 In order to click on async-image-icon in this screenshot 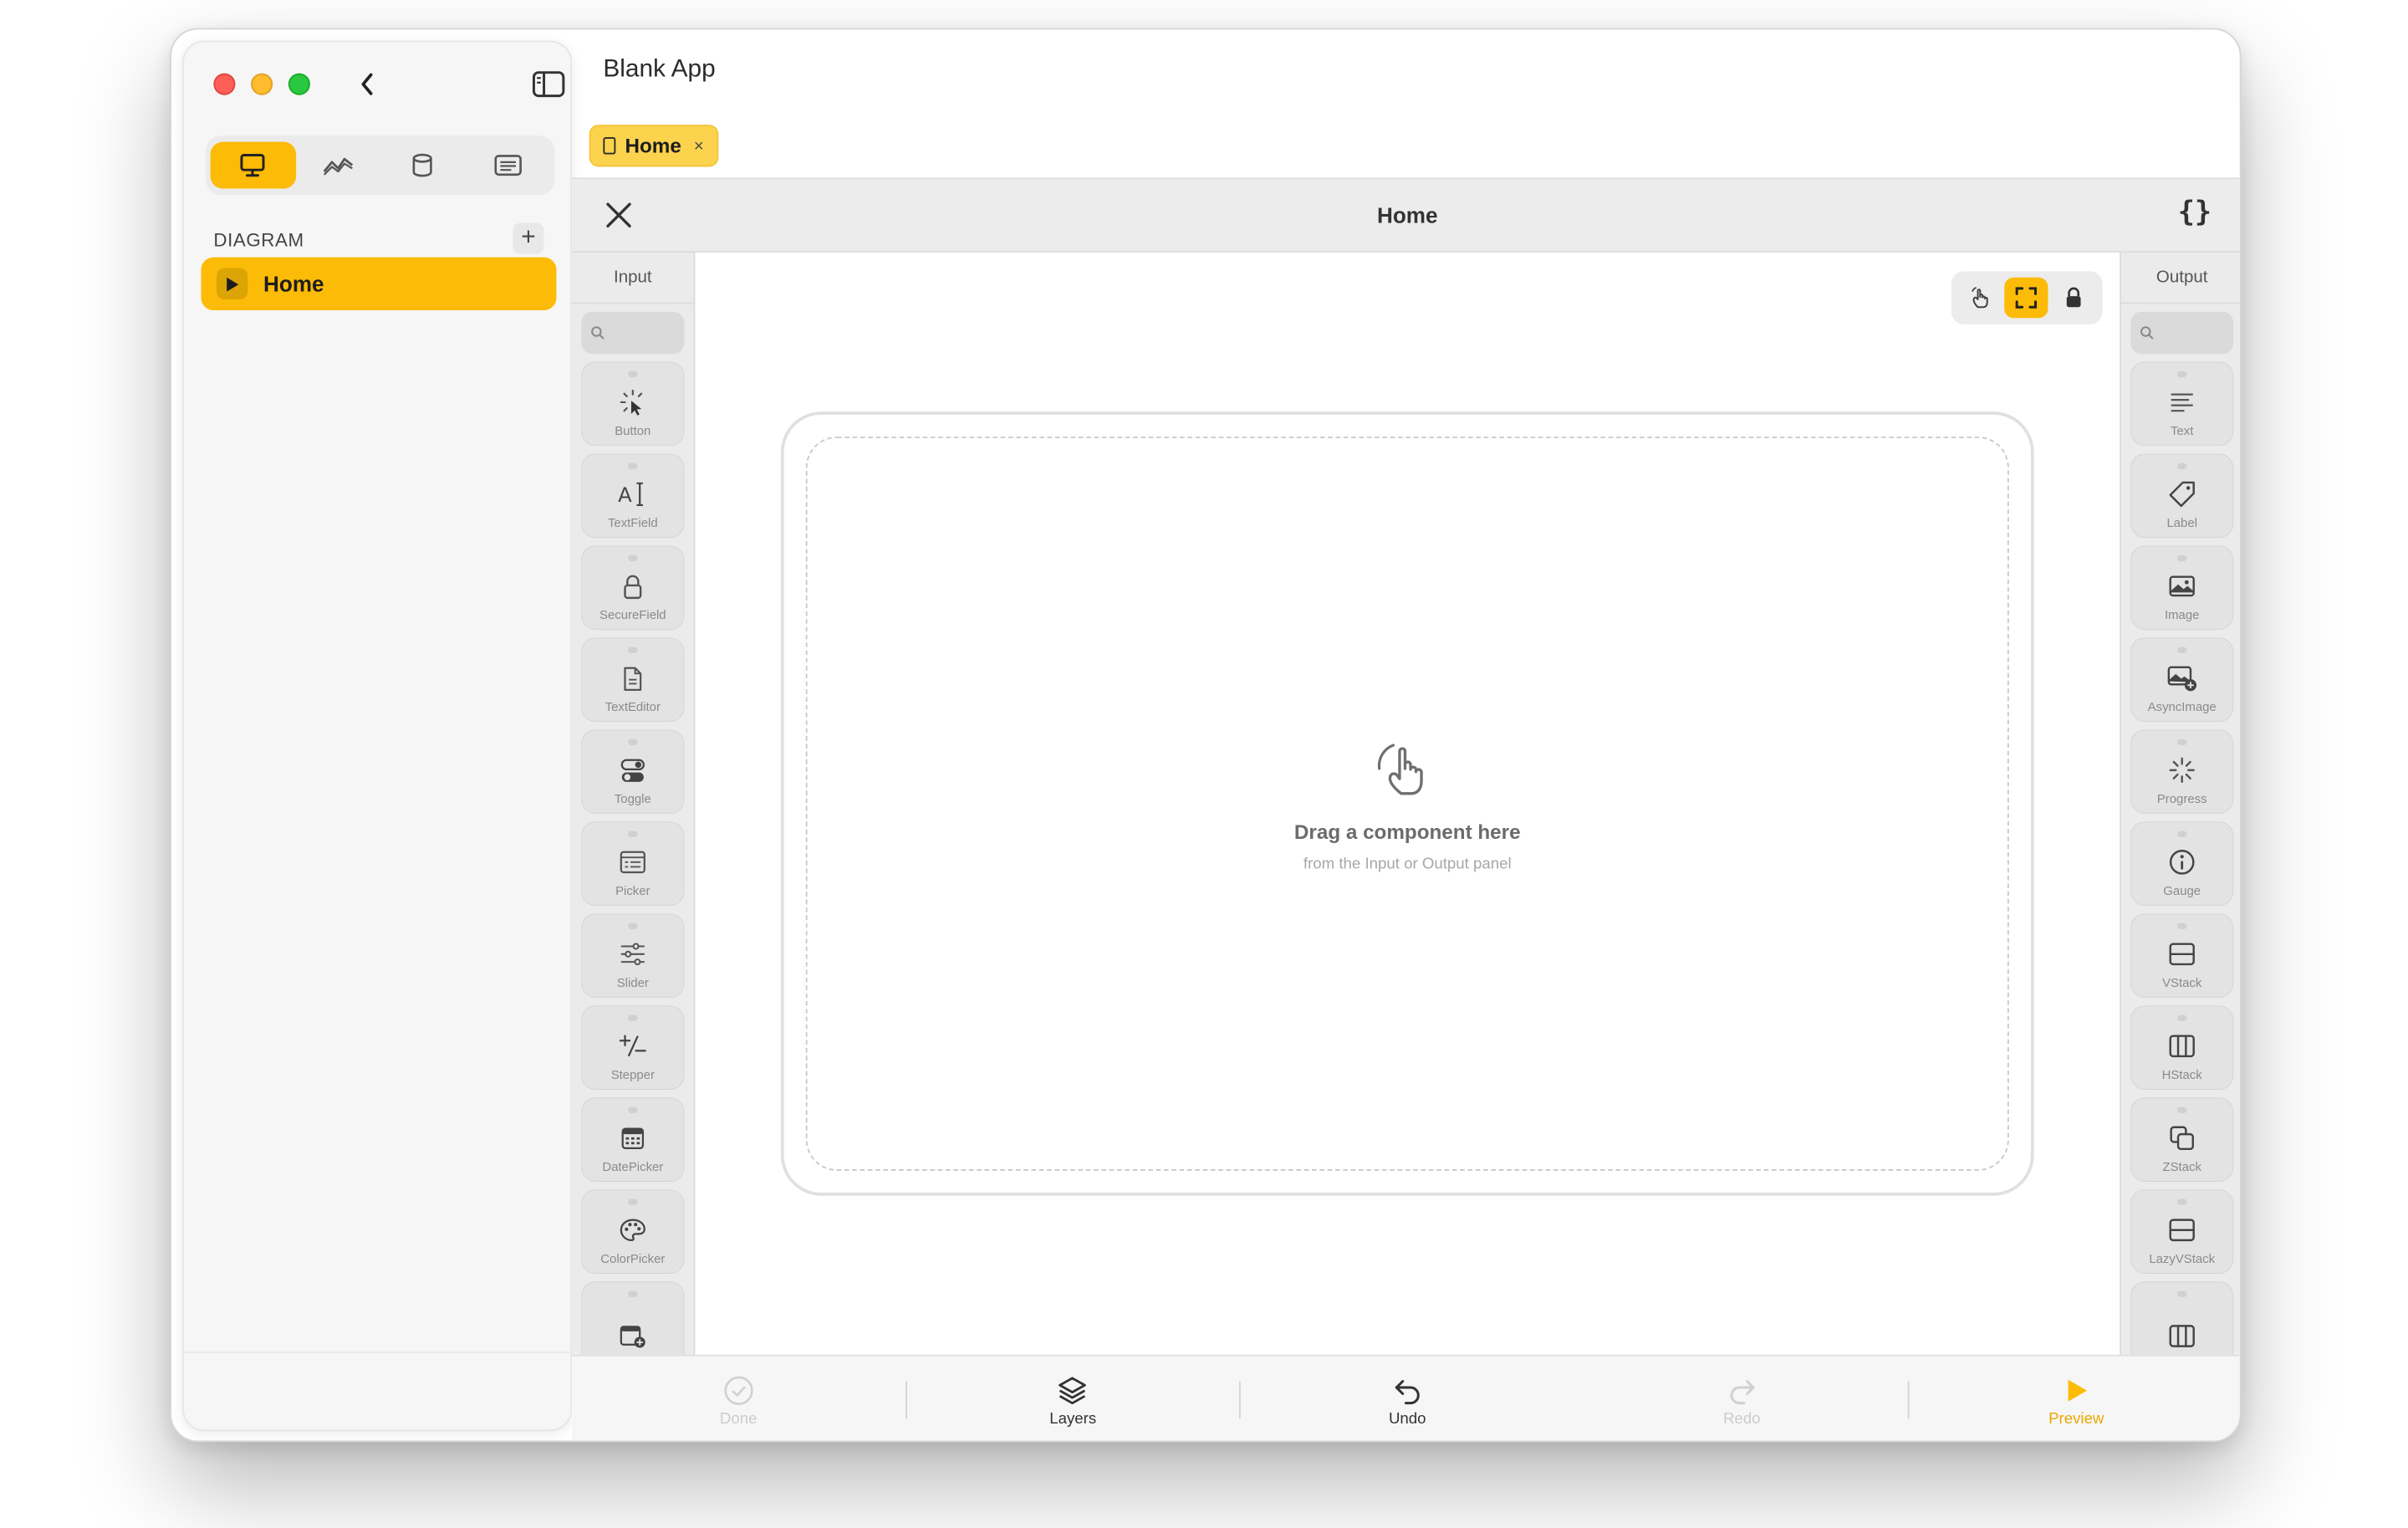, I will do `click(2182, 678)`.